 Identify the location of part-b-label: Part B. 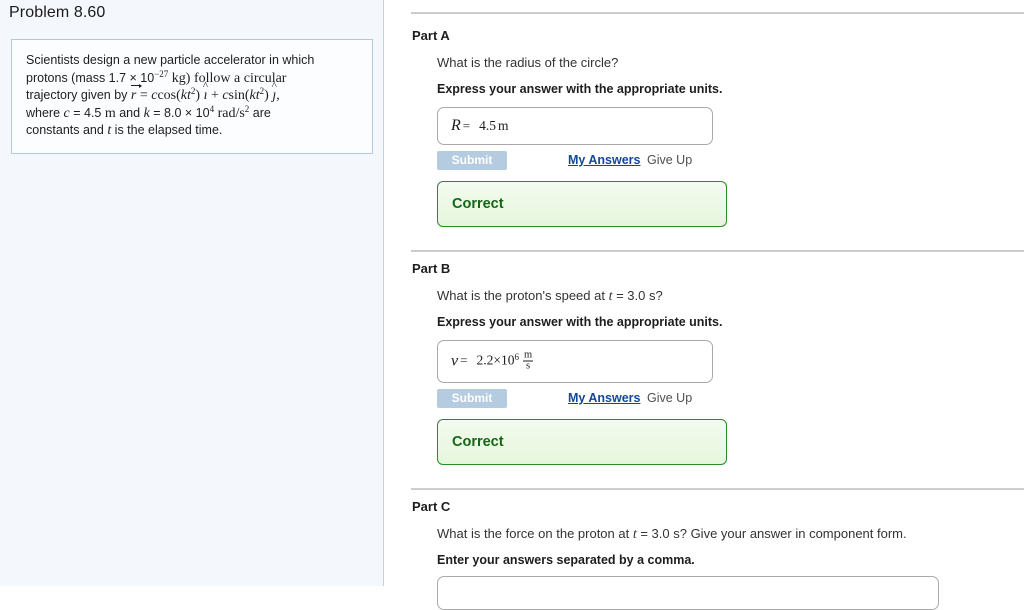
(431, 268).